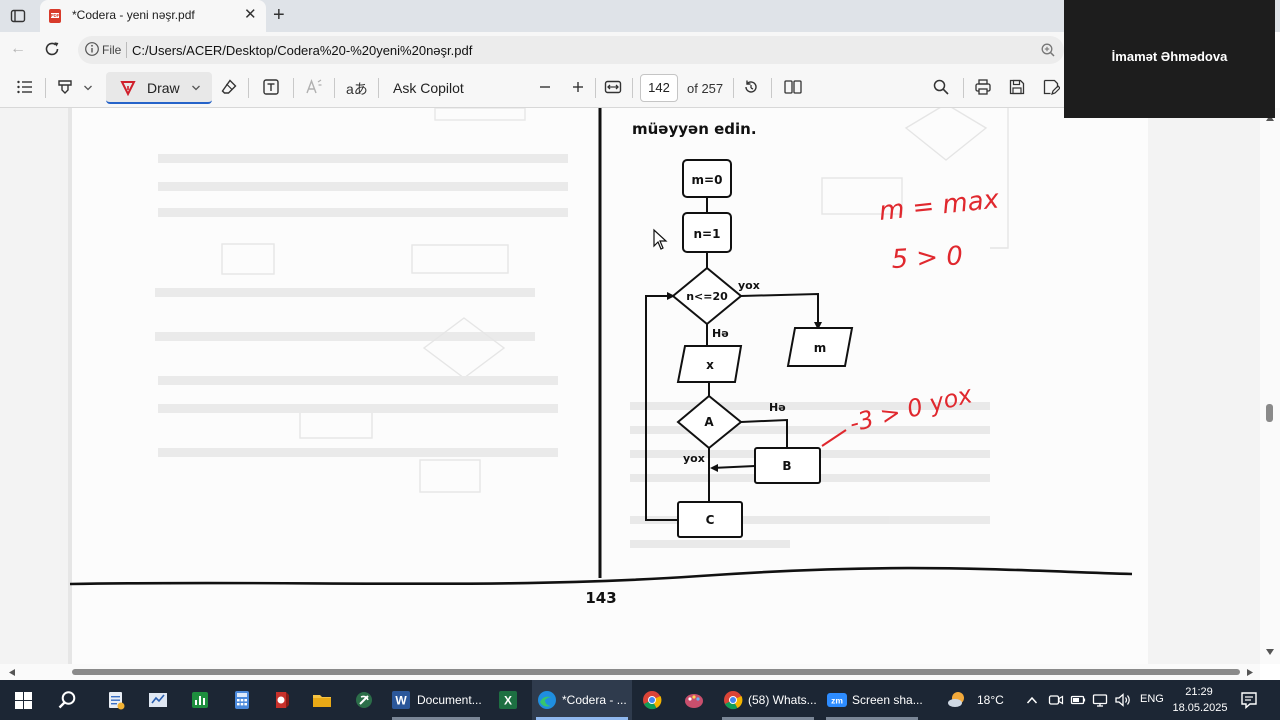 The image size is (1280, 720). I want to click on tab-codera-pdf: PDF *Codera - yeni nəşr.pdf ✕, so click(153, 16).